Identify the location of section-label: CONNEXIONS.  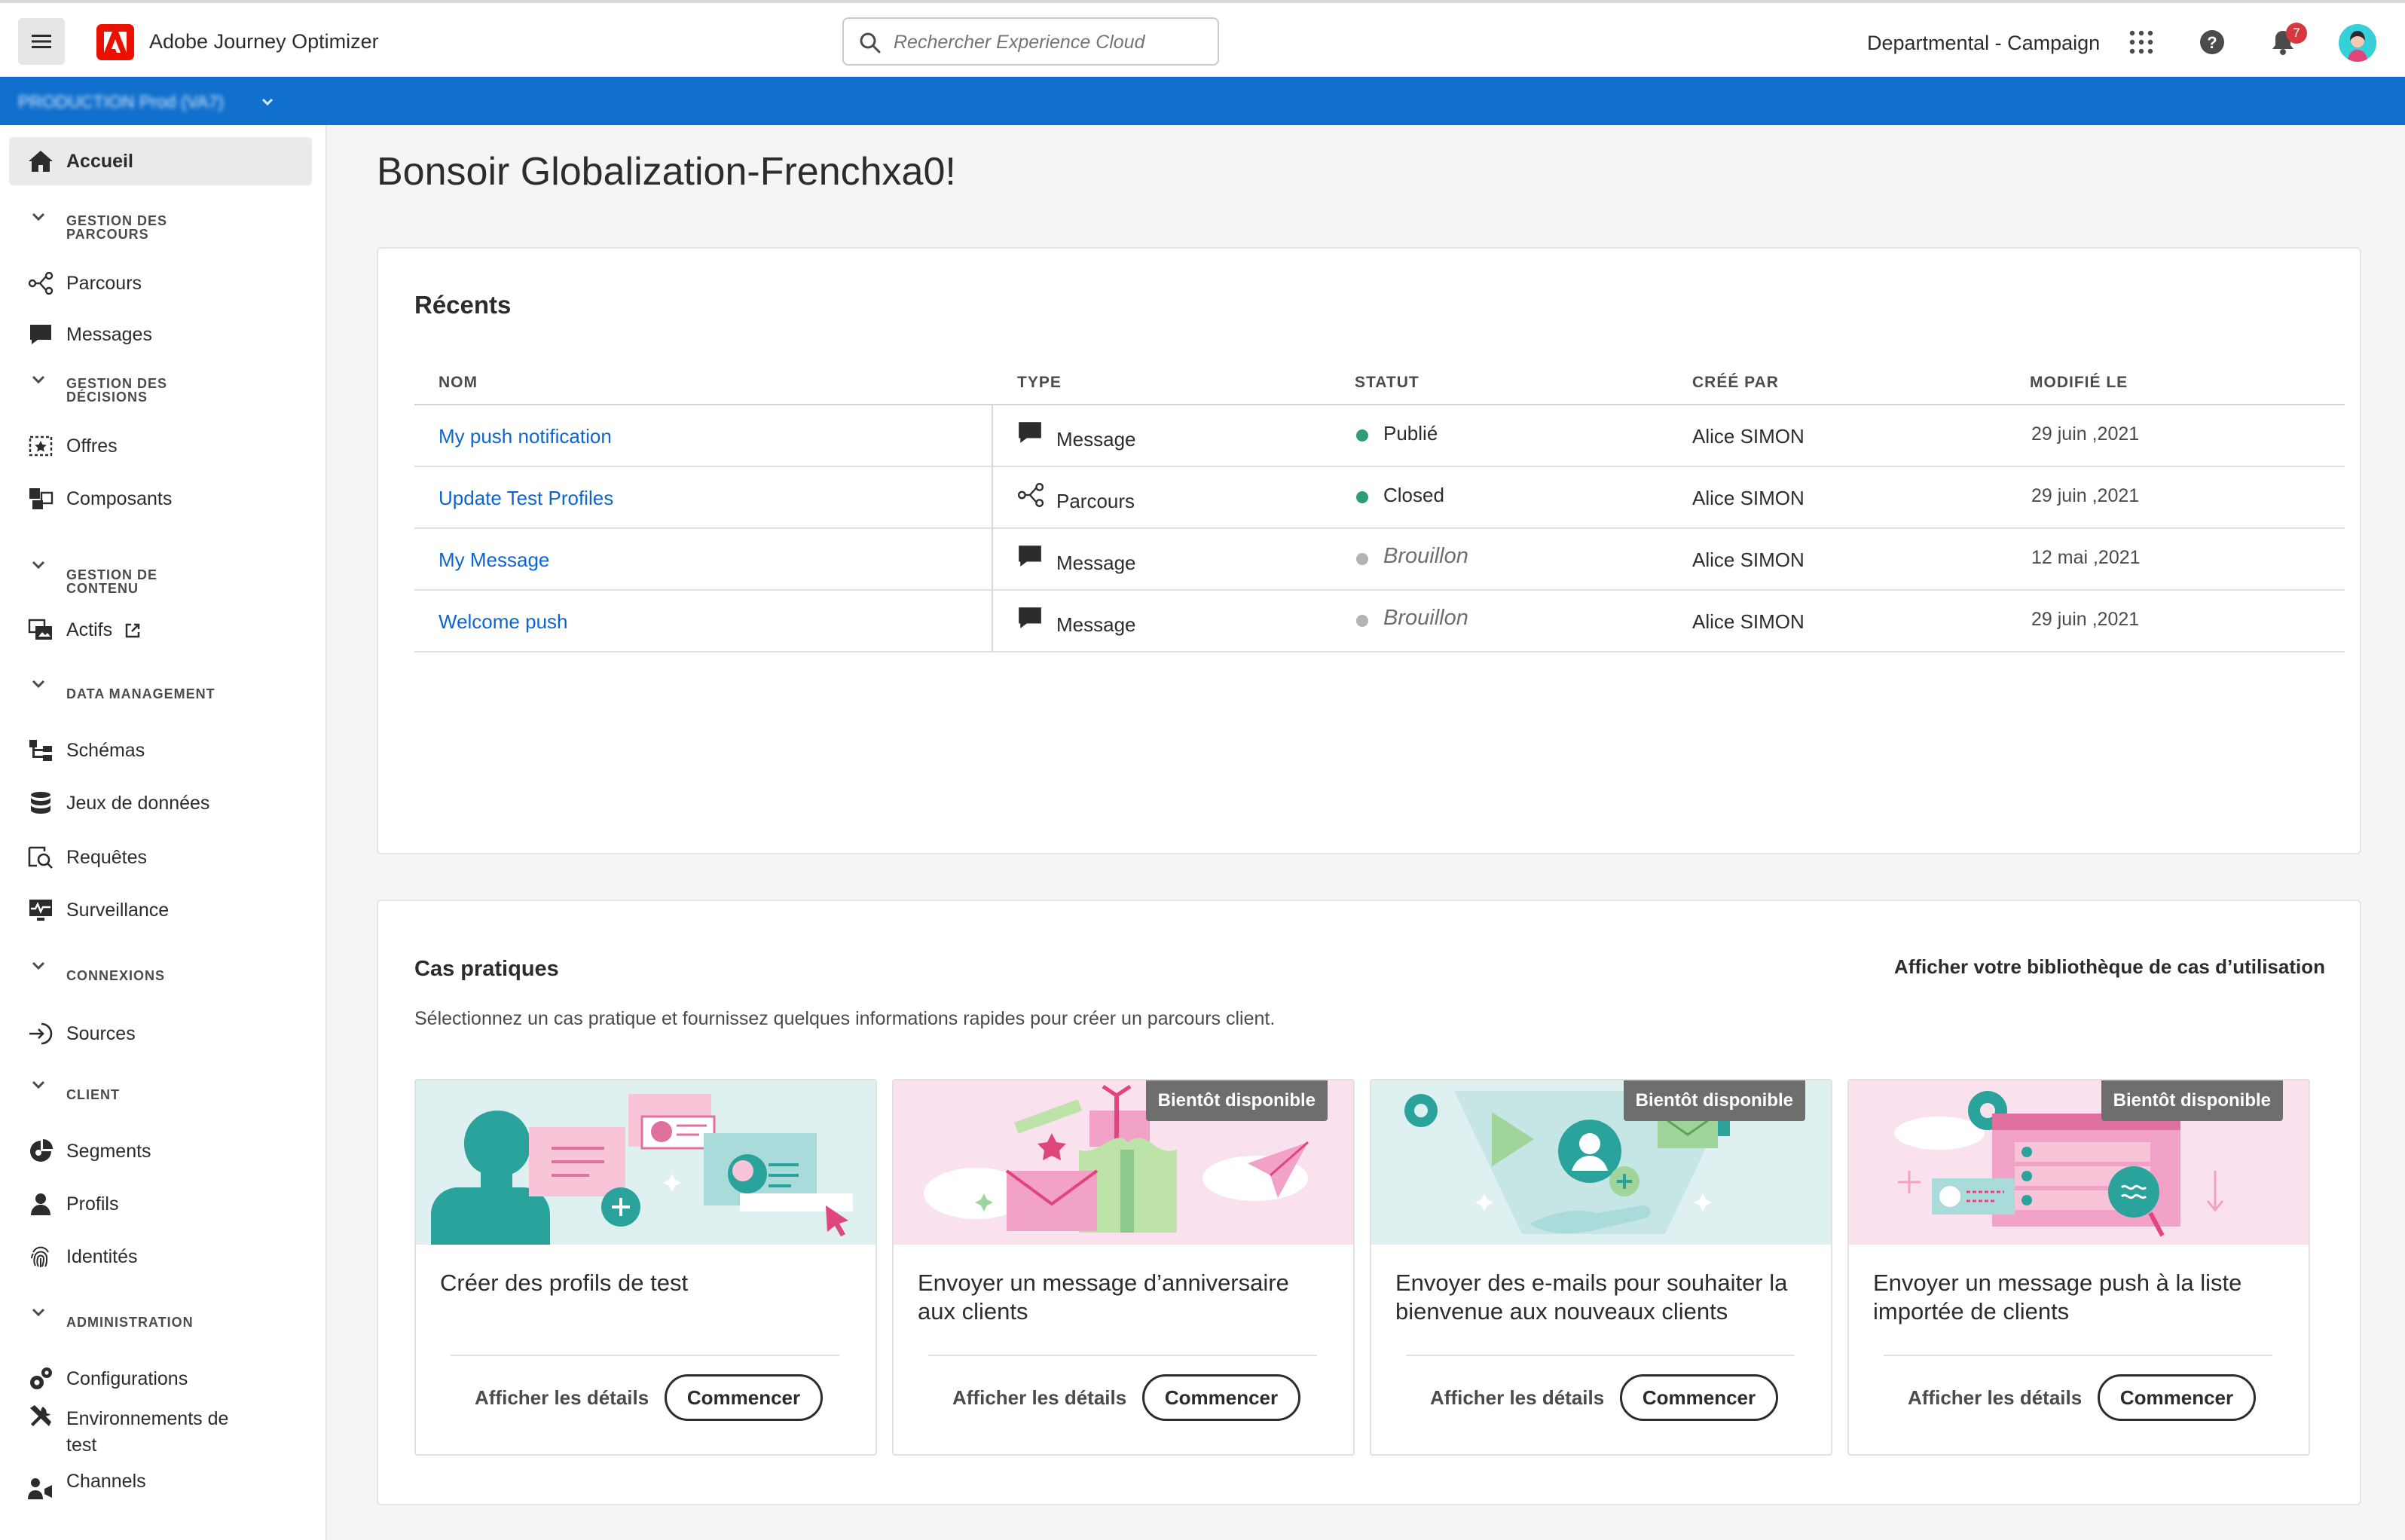
(116, 975).